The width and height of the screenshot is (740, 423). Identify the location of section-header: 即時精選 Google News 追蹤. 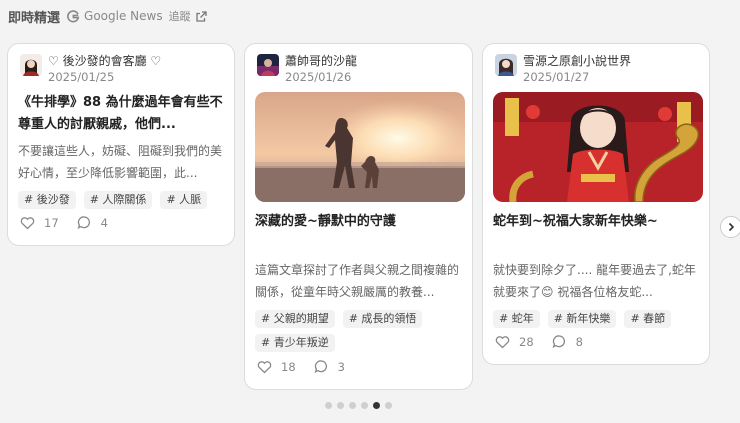
(108, 16).